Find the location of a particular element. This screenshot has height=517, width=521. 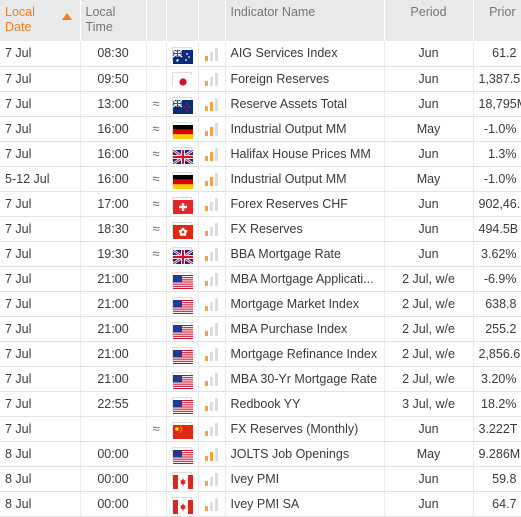

table-row: 7 Jul 18:30 ≈ FX Reserves Jun 494.5B is located at coordinates (260, 229).